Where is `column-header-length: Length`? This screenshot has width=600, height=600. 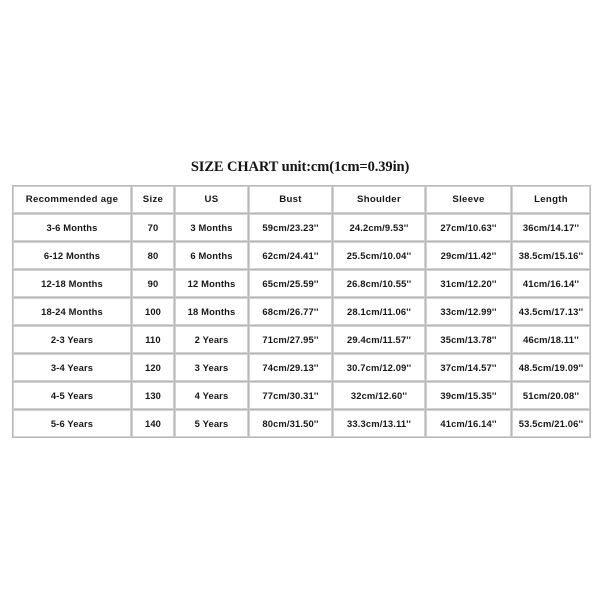 column-header-length: Length is located at coordinates (551, 199).